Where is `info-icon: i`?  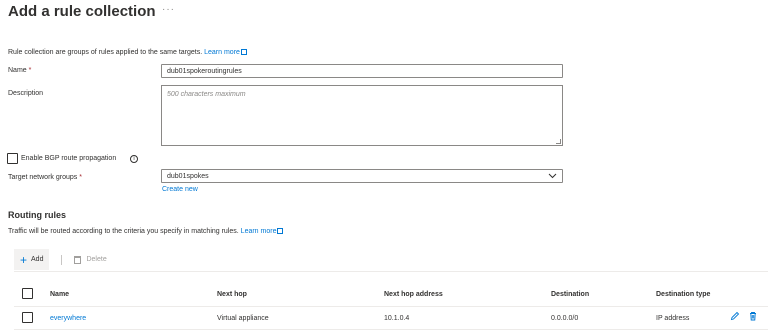 info-icon: i is located at coordinates (134, 158).